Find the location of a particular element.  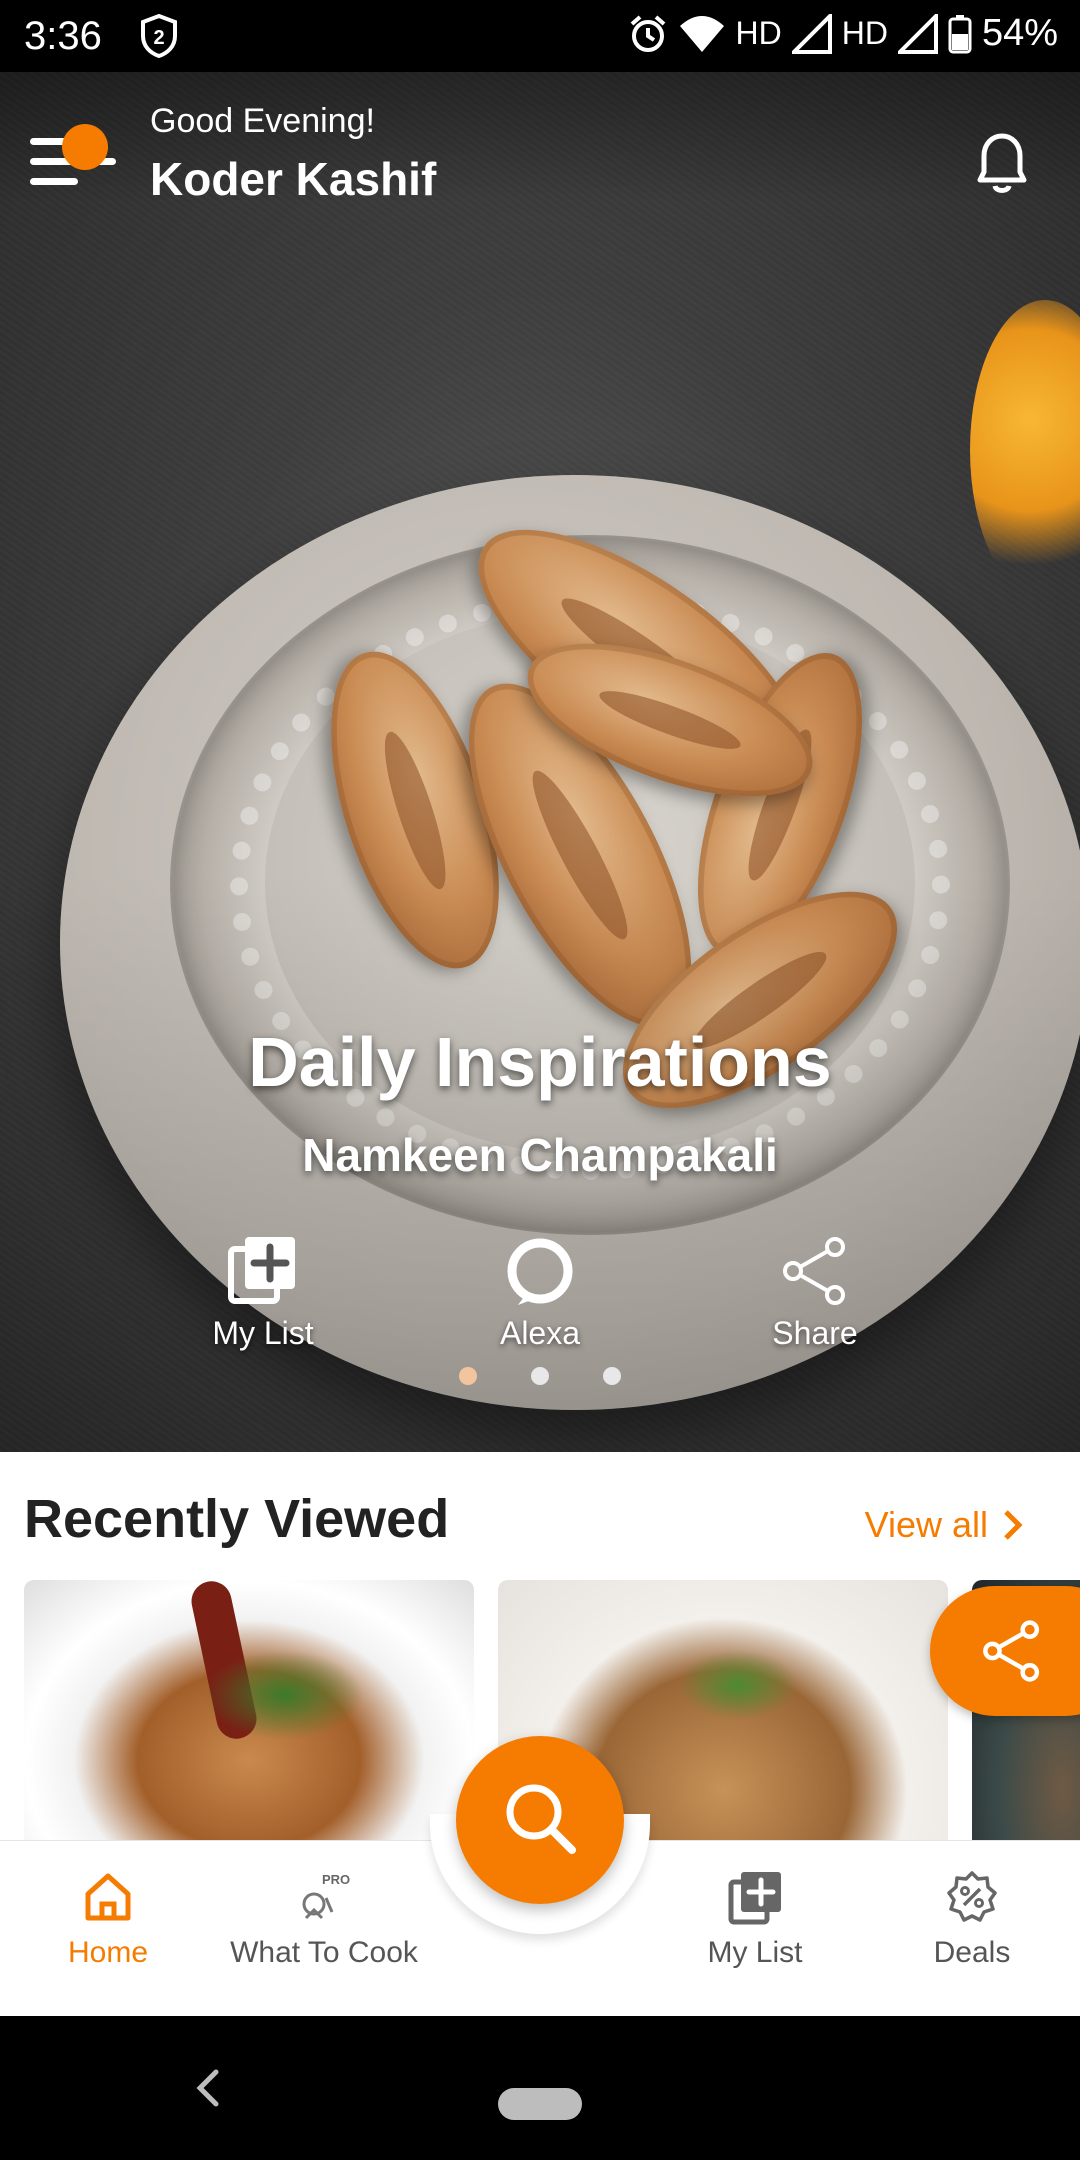

view-all-link: View all is located at coordinates (944, 1525).